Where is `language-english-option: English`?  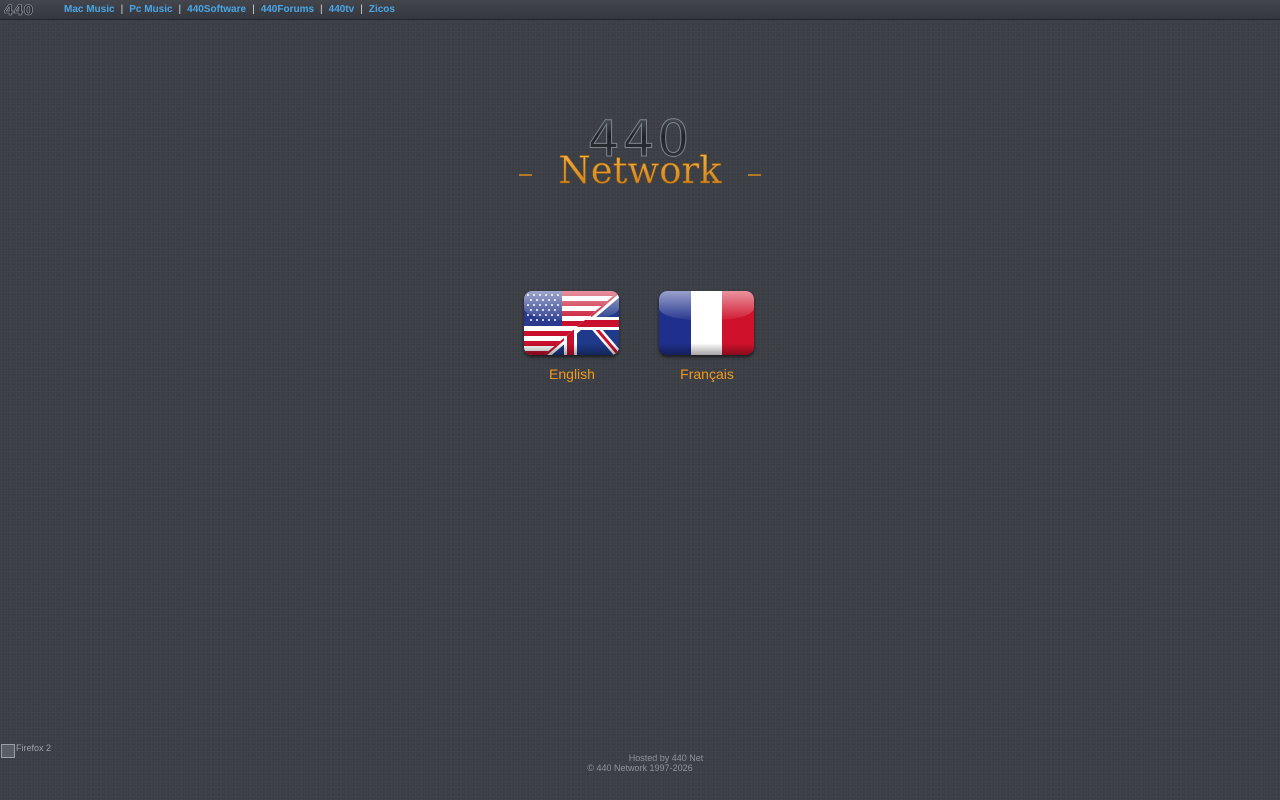 language-english-option: English is located at coordinates (572, 336).